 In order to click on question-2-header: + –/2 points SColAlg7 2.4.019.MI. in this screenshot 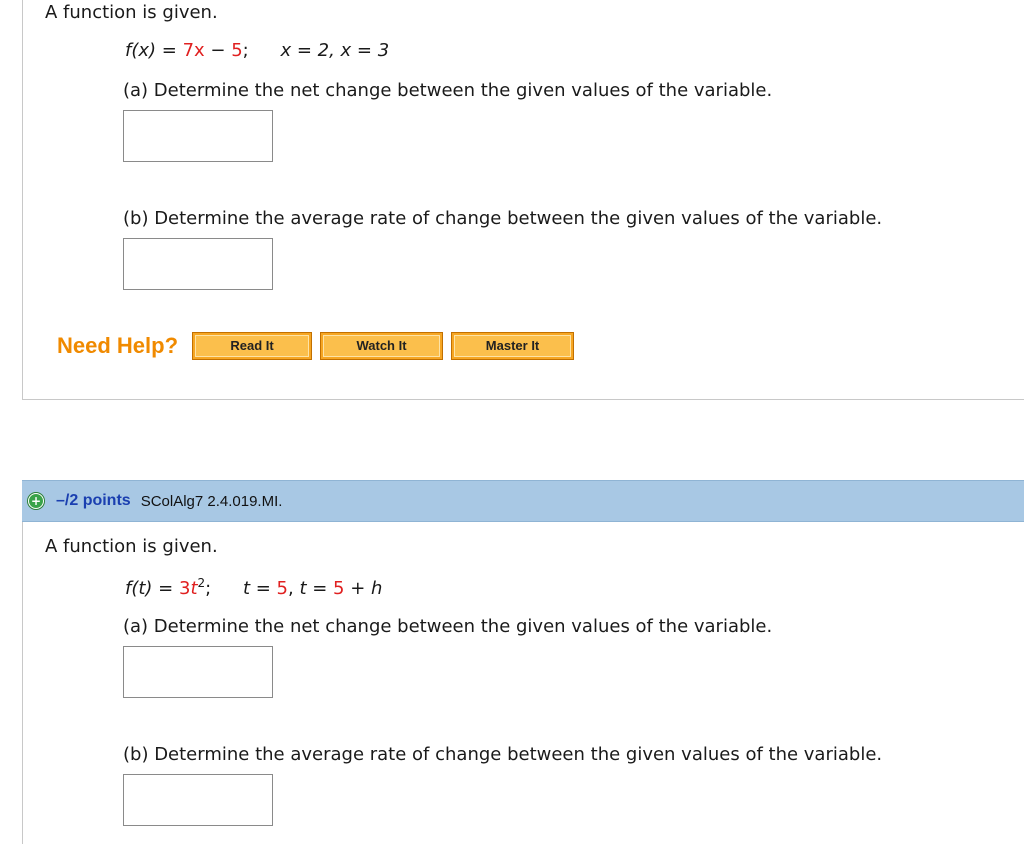, I will do `click(523, 501)`.